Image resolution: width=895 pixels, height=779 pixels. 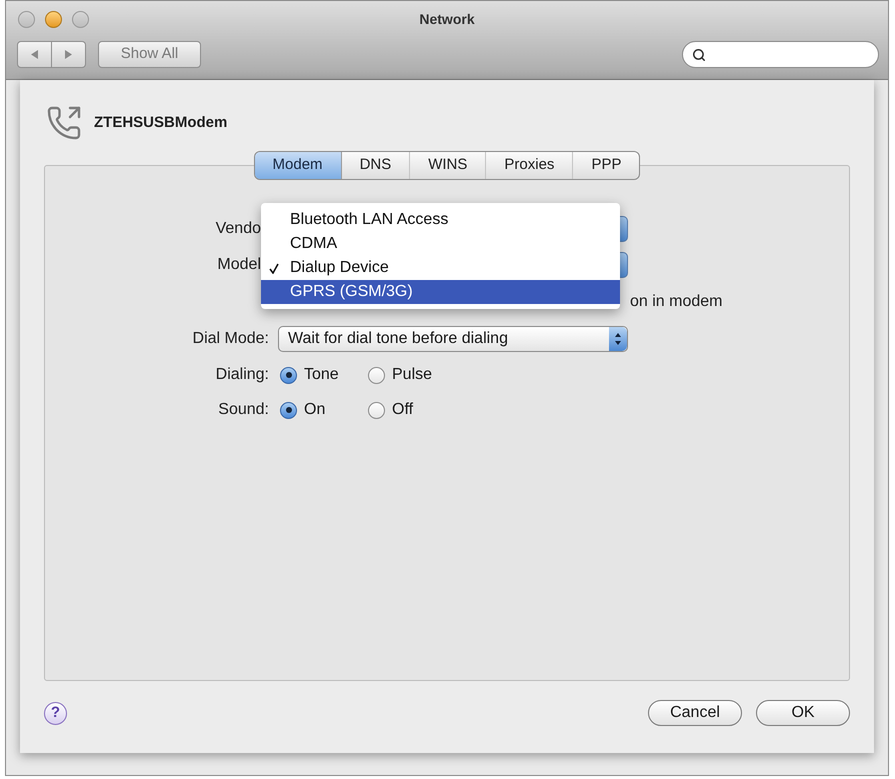 I want to click on menu-item: Bluetooth LAN Access, so click(x=440, y=220).